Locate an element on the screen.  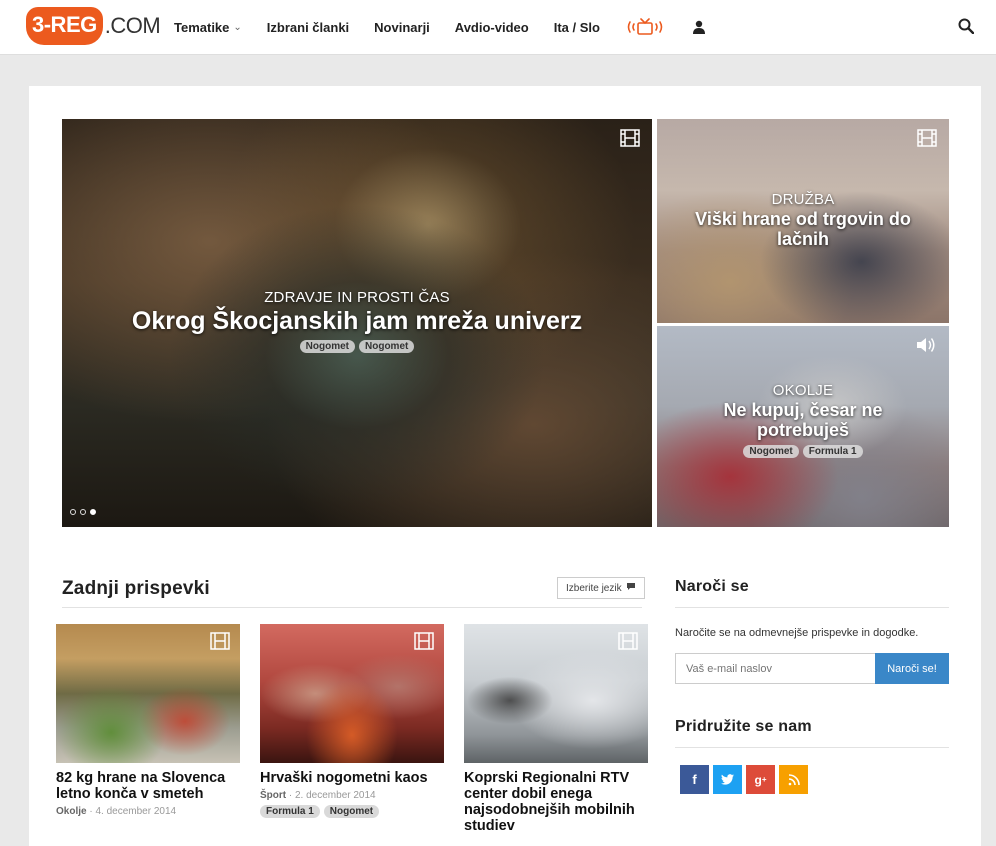
language-select-button: Izberite jezik is located at coordinates (601, 588).